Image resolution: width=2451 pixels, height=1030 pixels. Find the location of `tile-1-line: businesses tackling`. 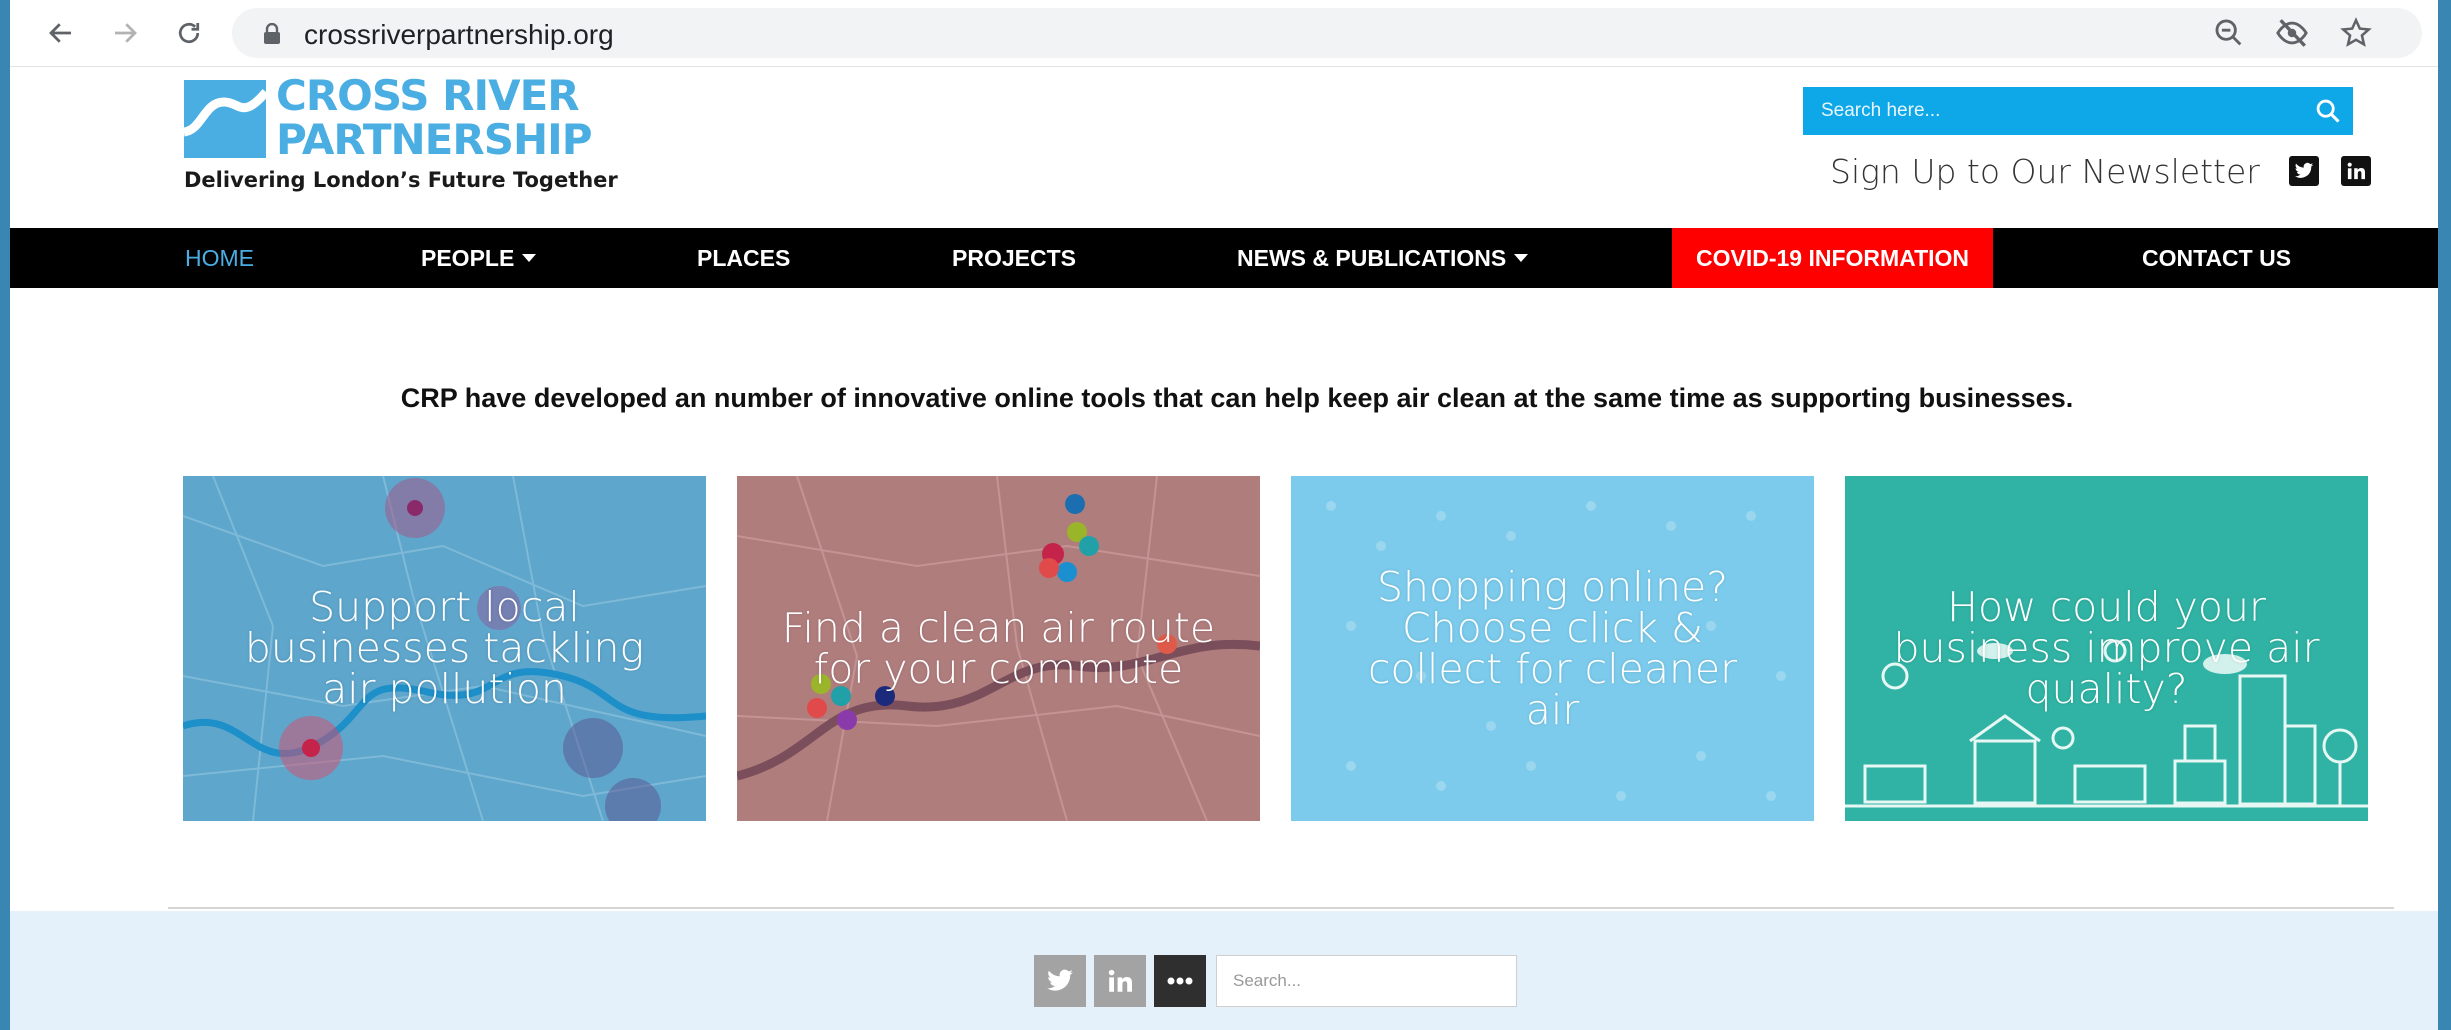

tile-1-line: businesses tackling is located at coordinates (444, 648).